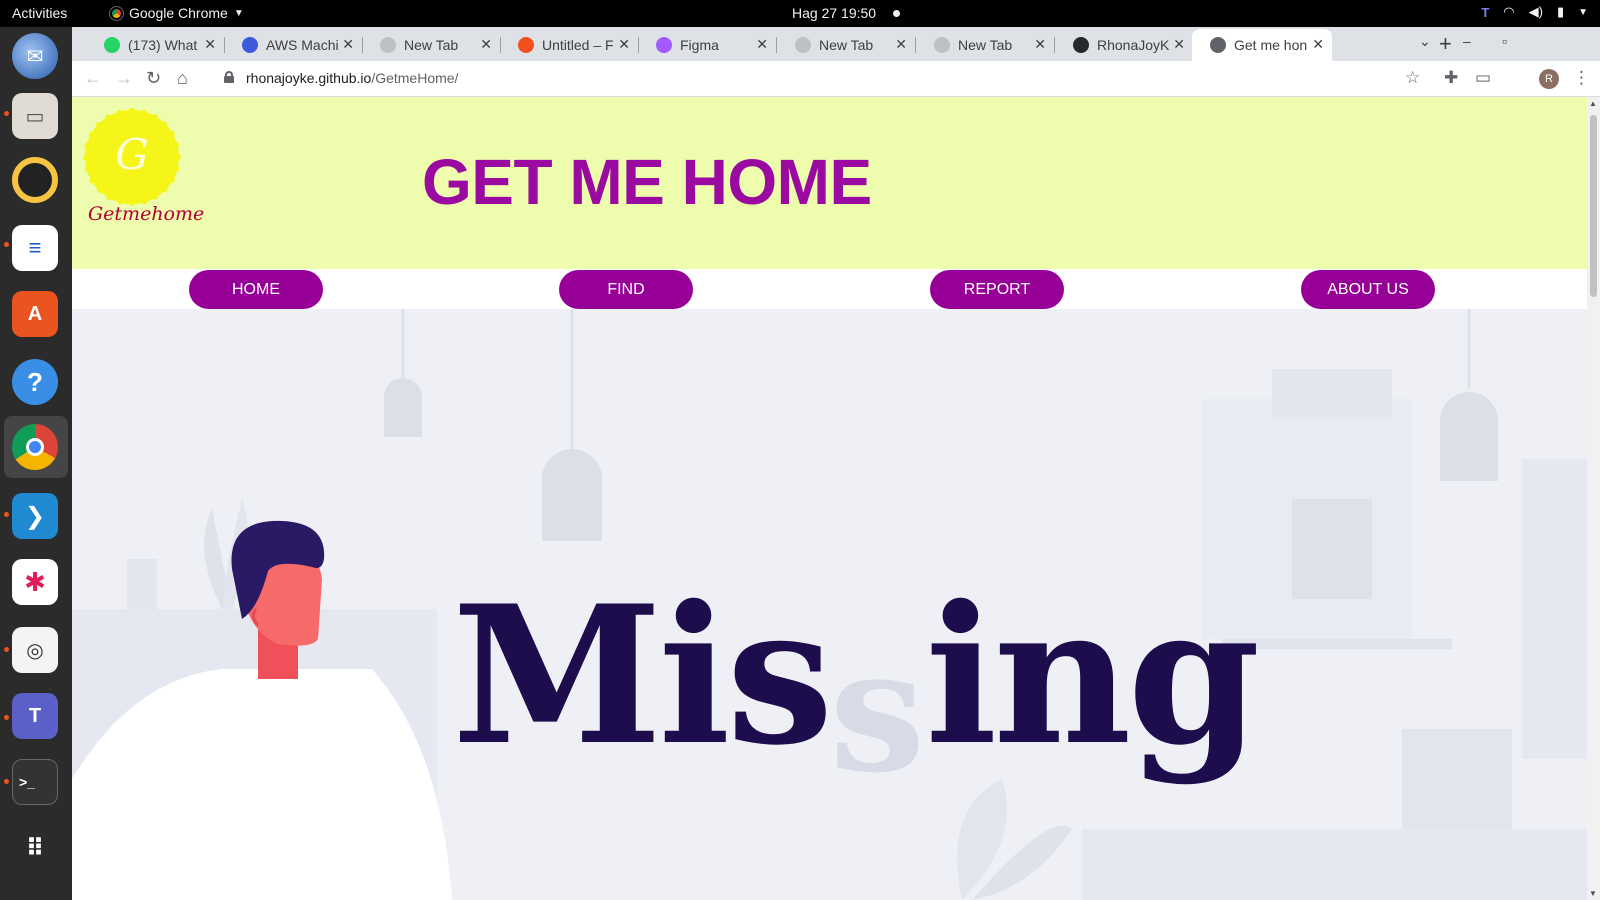  I want to click on browser-tab: AWS Machi ✕, so click(293, 45).